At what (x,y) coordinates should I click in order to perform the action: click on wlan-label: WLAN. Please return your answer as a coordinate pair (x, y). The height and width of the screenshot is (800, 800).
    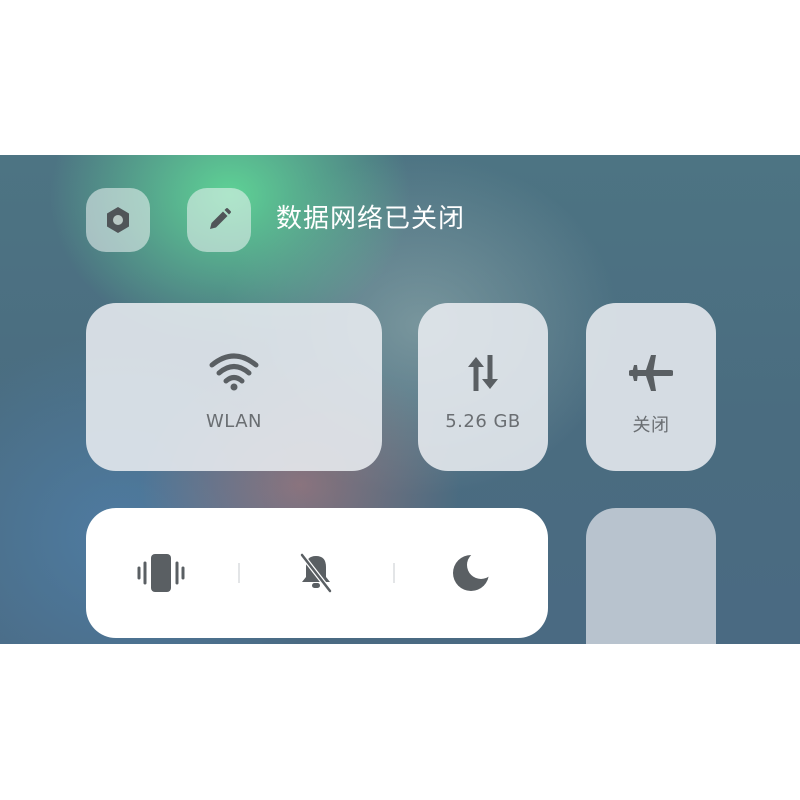
    Looking at the image, I should click on (234, 421).